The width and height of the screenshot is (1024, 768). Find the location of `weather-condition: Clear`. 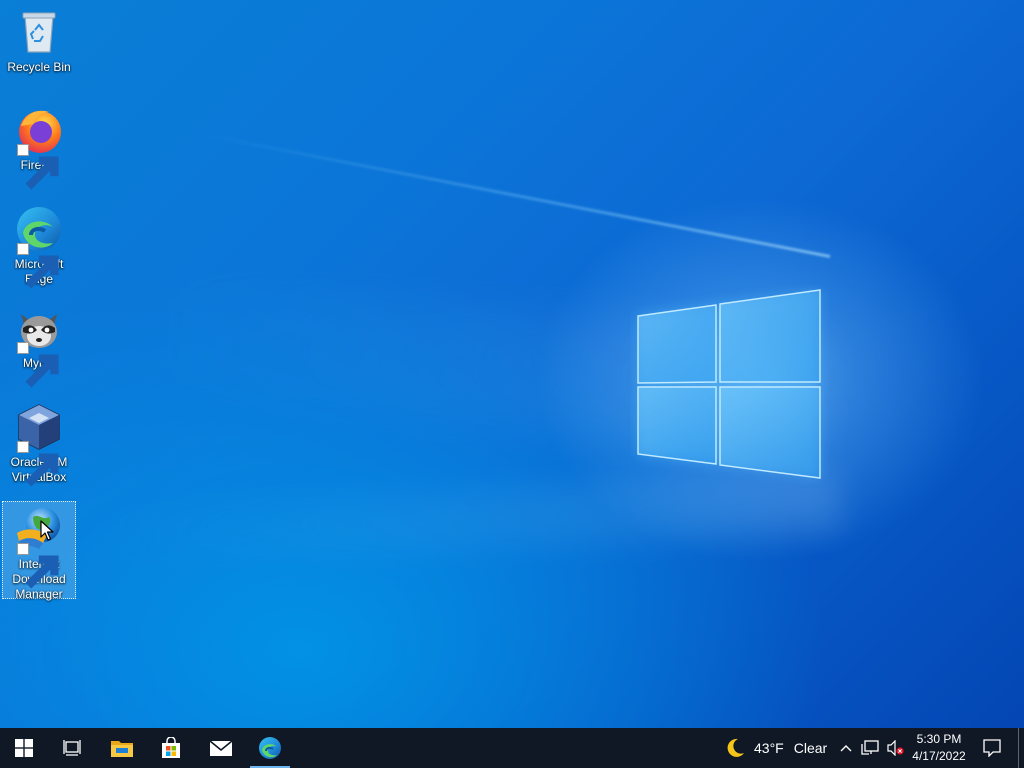

weather-condition: Clear is located at coordinates (810, 748).